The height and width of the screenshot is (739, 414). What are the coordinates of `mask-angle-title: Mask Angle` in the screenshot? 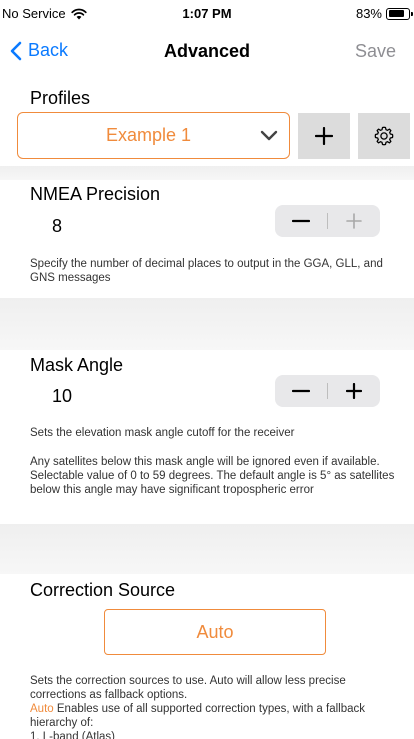 It's located at (77, 365).